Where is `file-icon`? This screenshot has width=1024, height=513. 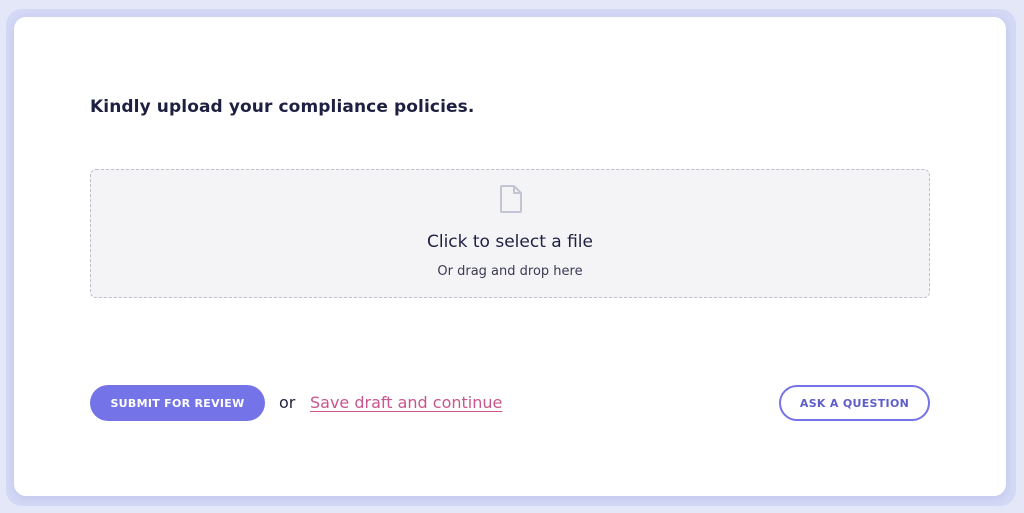
file-icon is located at coordinates (511, 199).